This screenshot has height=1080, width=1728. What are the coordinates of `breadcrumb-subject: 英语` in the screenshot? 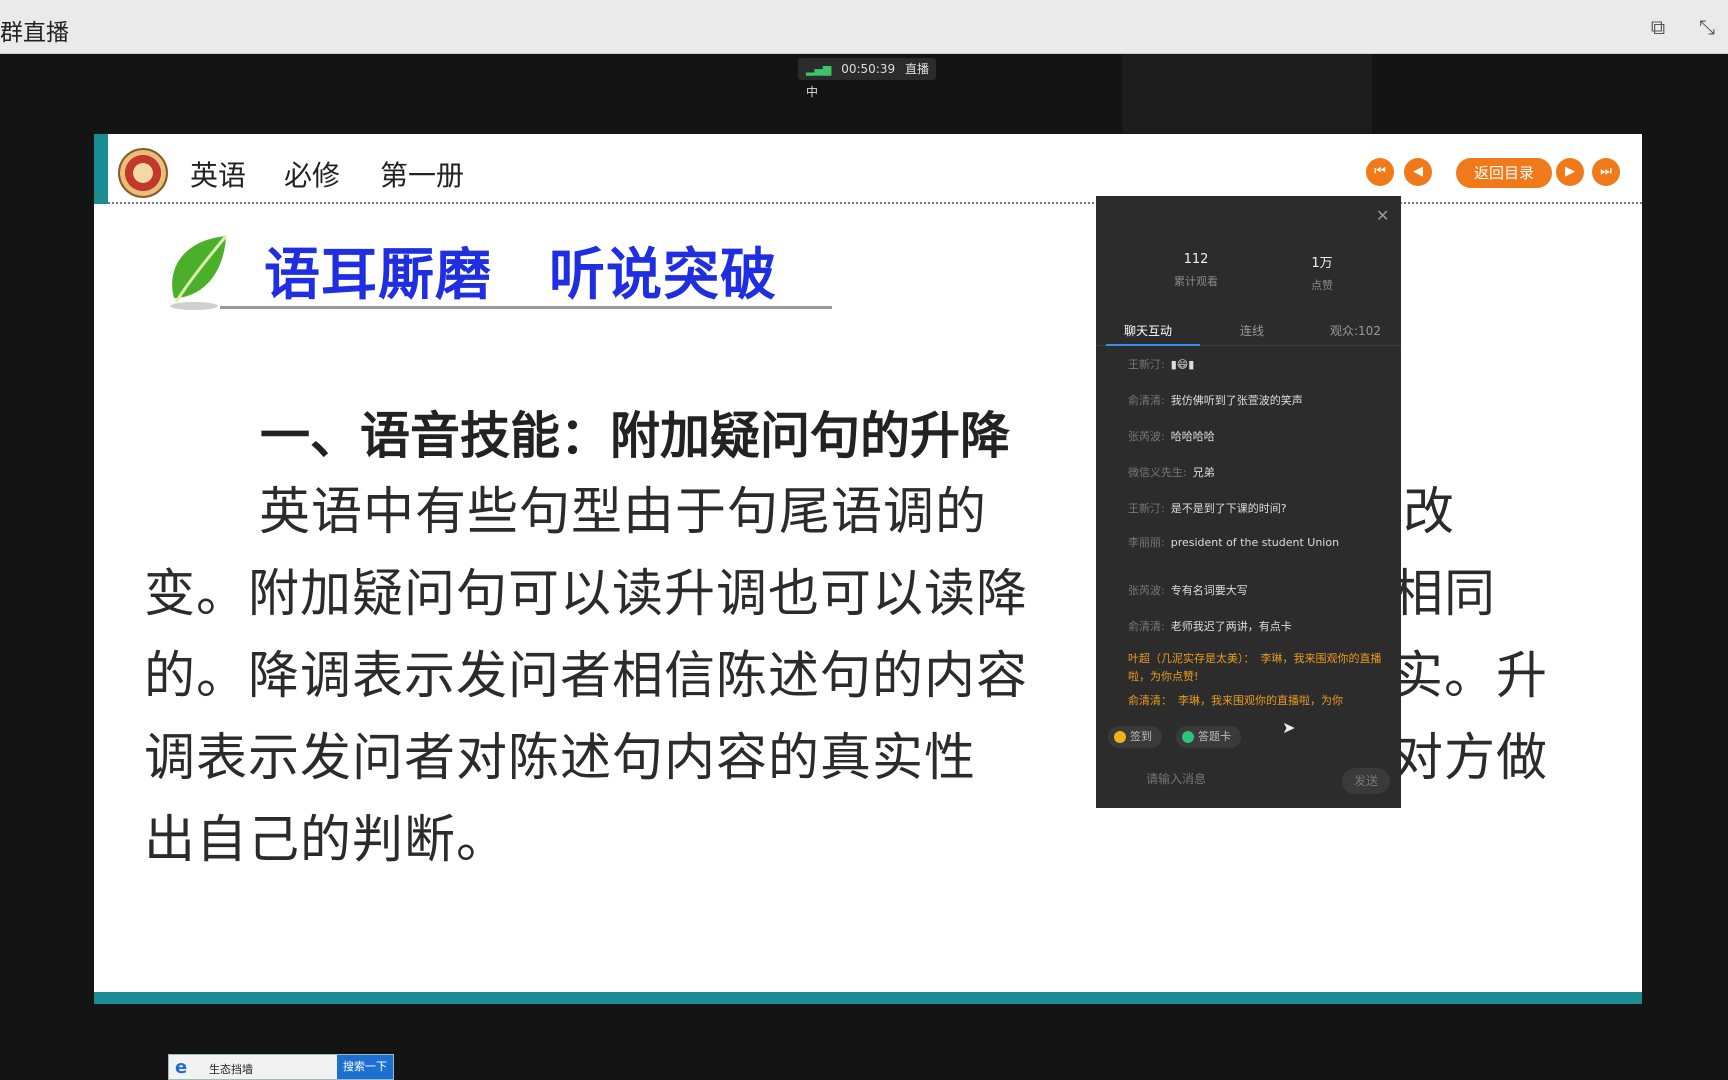 It's located at (218, 175).